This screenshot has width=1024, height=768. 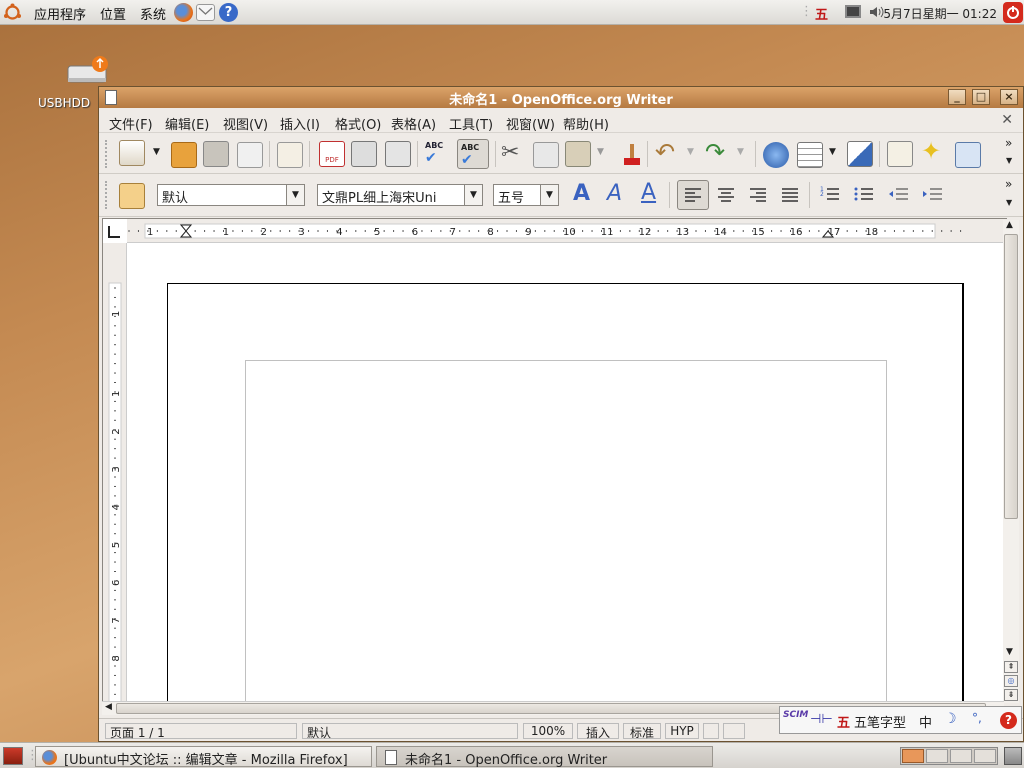 I want to click on half-full-width-icon: ☽, so click(x=950, y=719).